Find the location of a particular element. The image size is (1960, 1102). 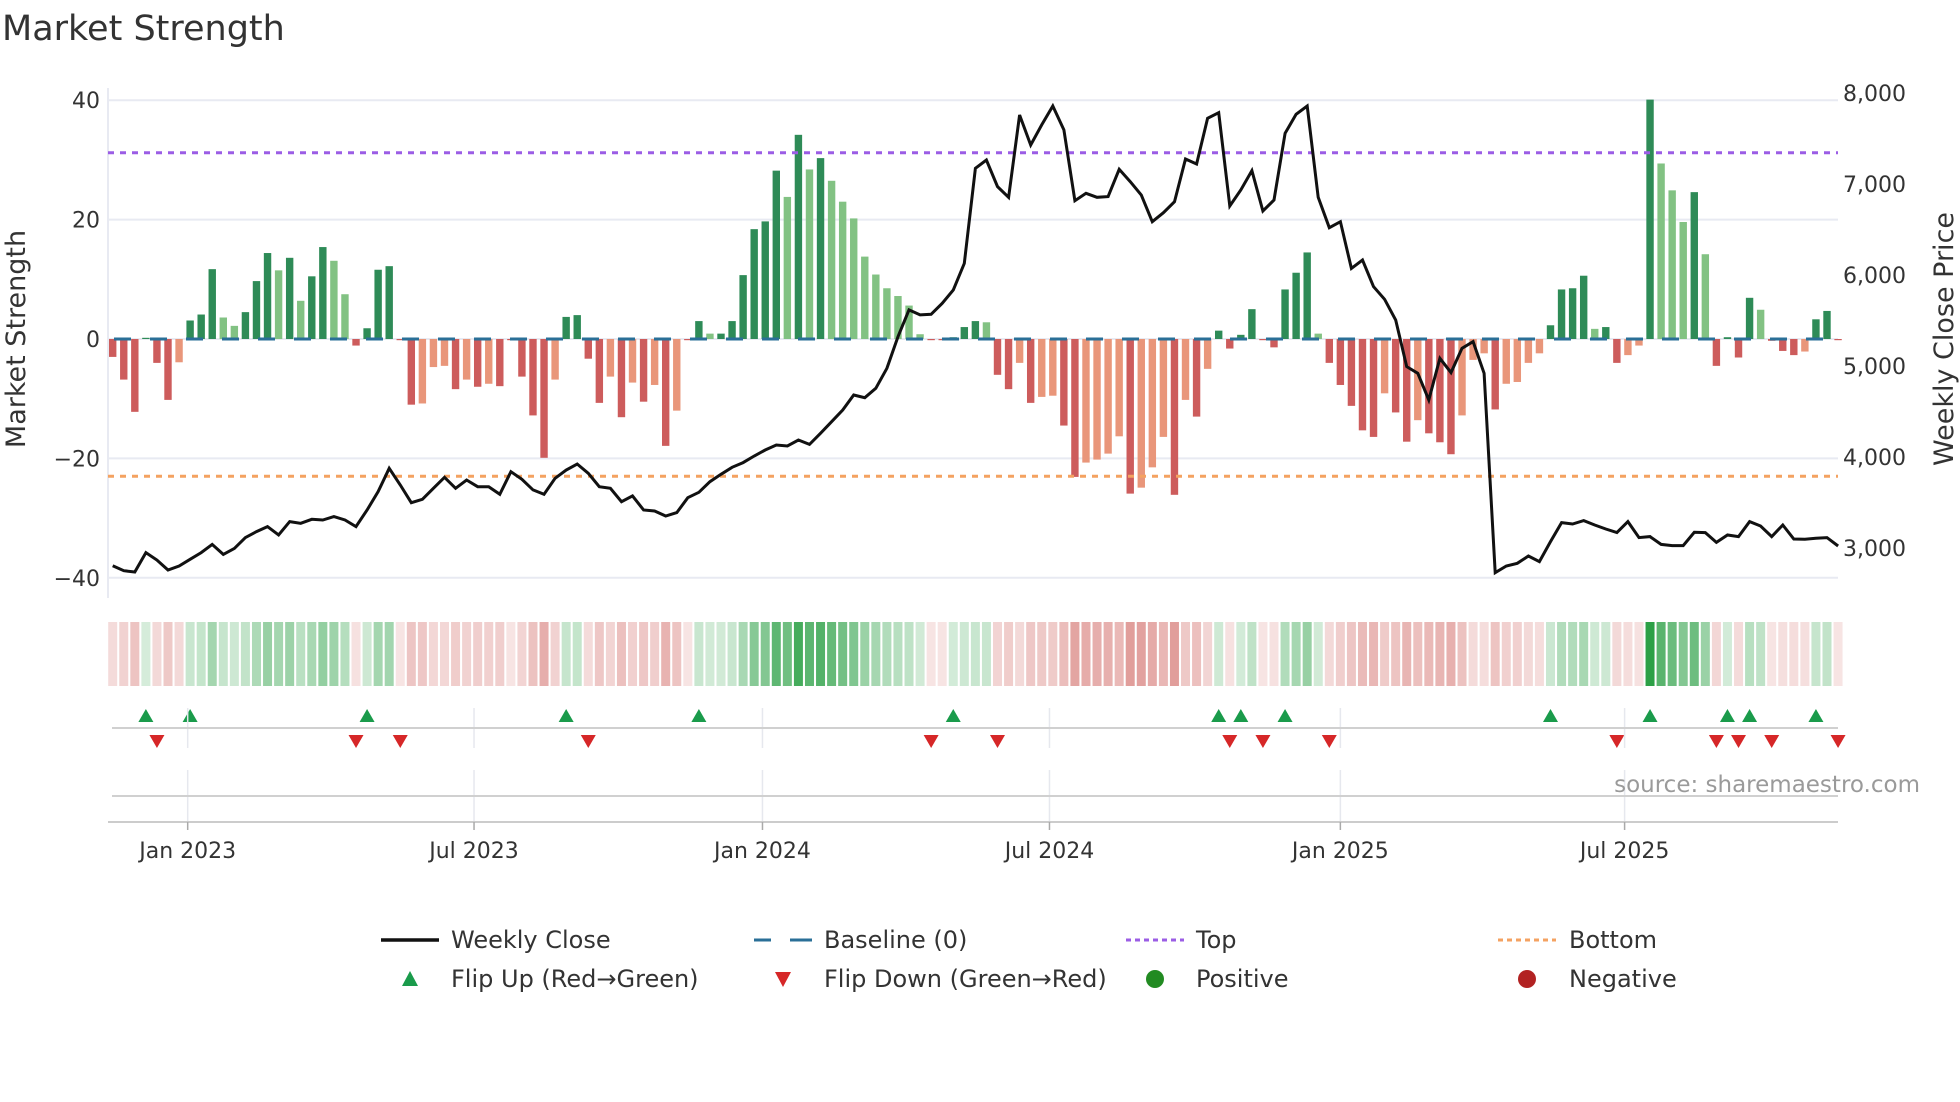

legend-label: Bottom is located at coordinates (1613, 940).